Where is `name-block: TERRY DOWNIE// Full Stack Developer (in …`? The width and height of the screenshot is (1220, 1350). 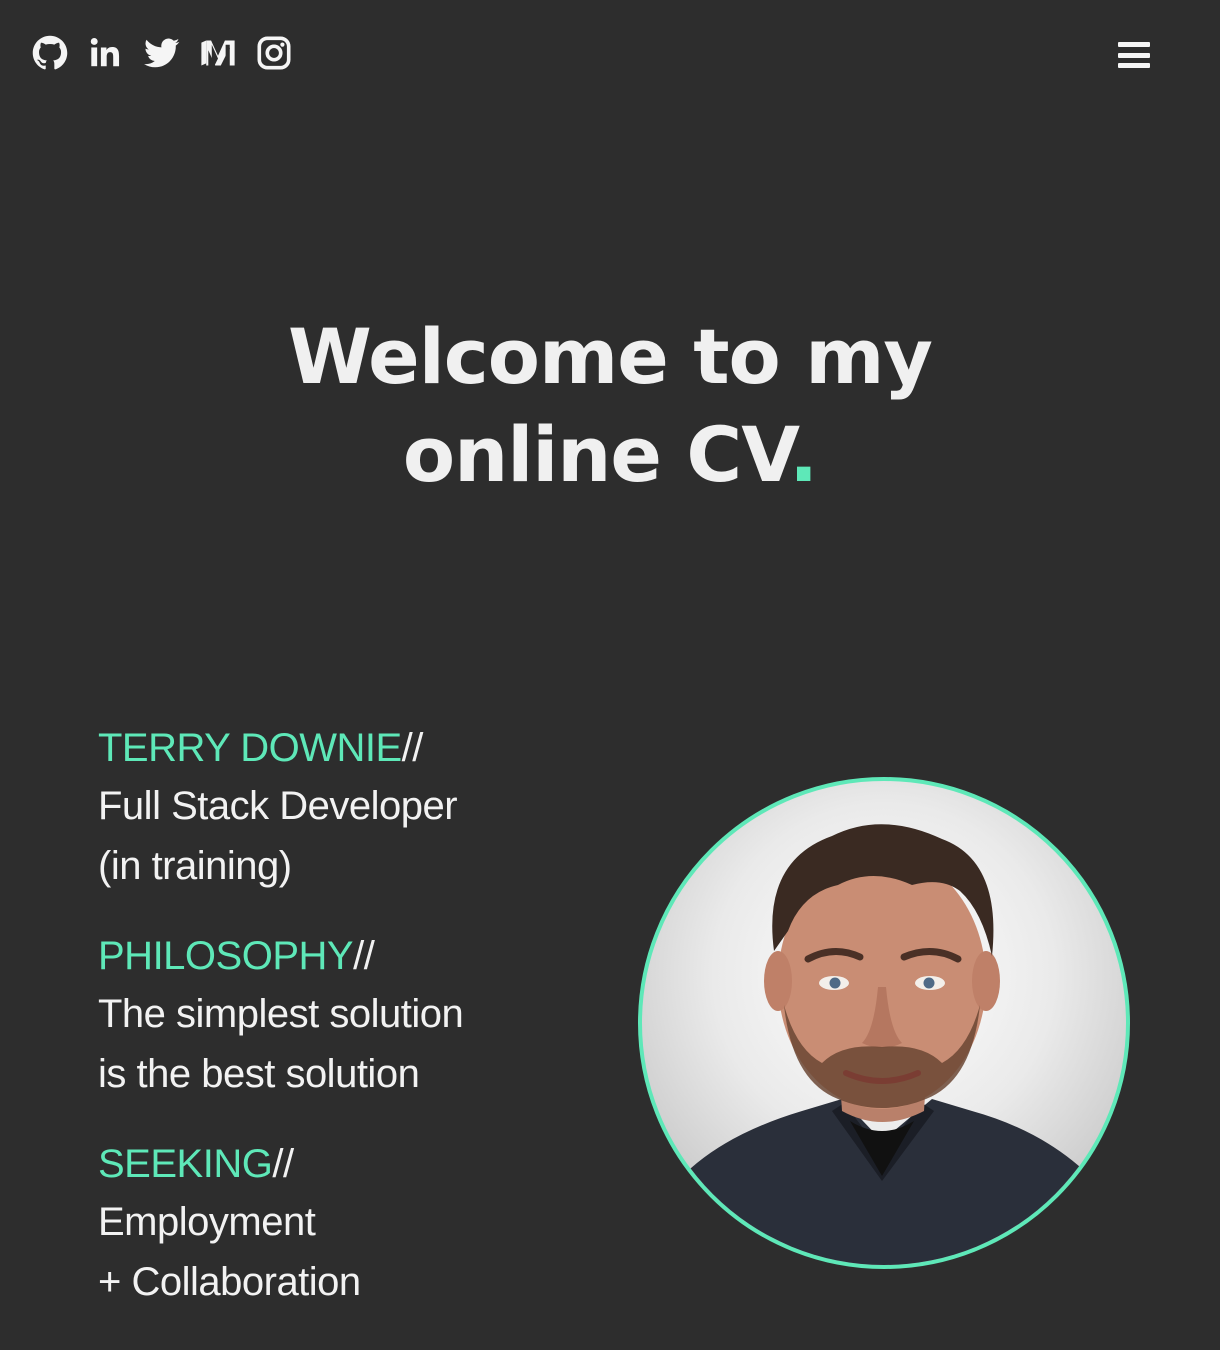 name-block: TERRY DOWNIE// Full Stack Developer (in … is located at coordinates (338, 808).